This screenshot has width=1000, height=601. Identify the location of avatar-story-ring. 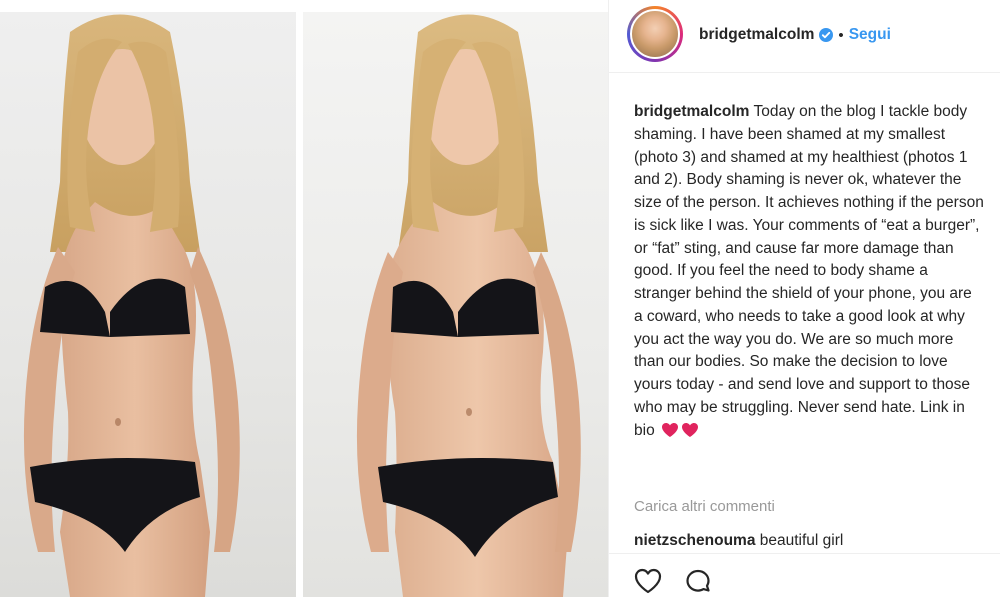
(655, 34).